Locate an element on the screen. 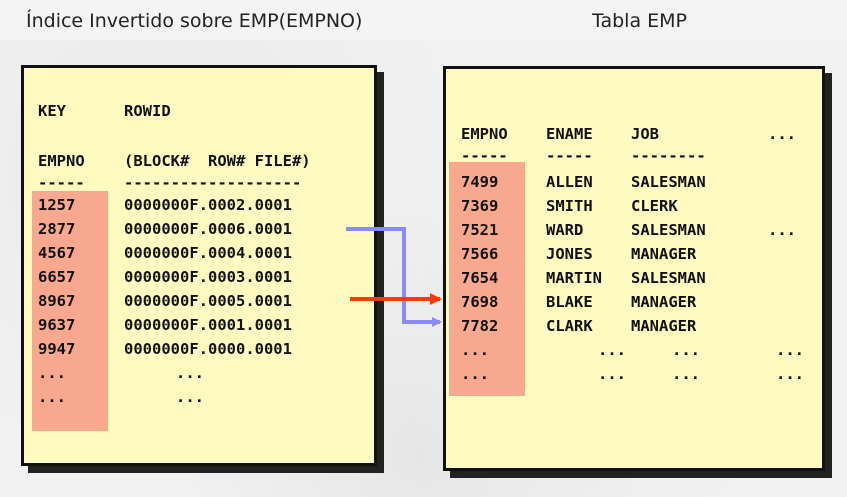 The image size is (847, 497). pointer-arrows is located at coordinates (394, 277).